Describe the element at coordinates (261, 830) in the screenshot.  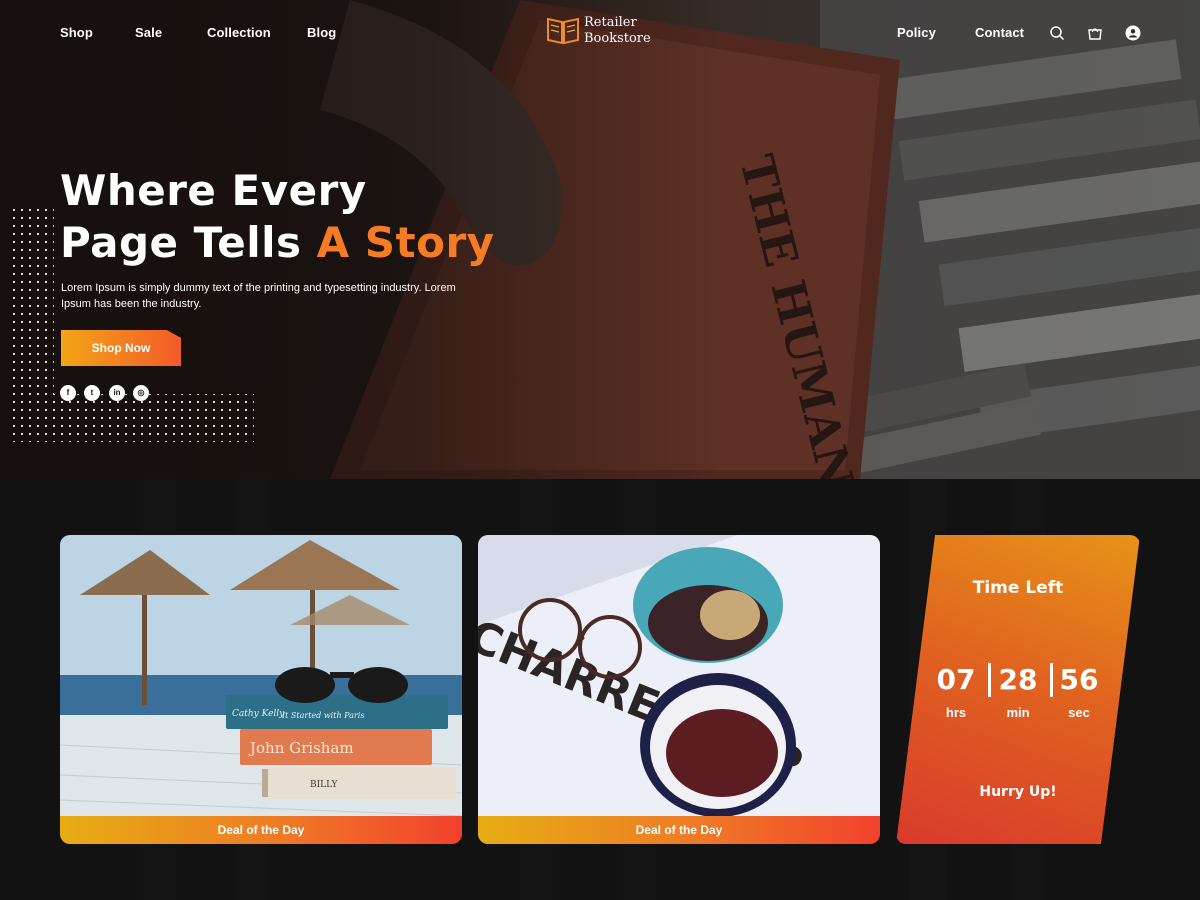
I see `deal-card-1-label: Deal of the Day` at that location.